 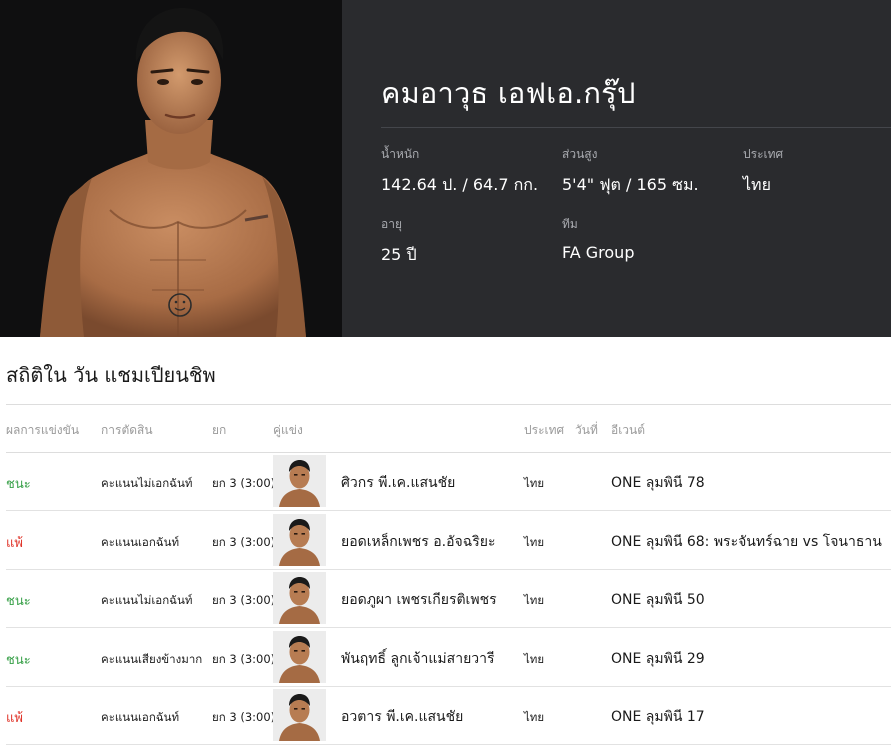 I want to click on attribute-label: ส่วนสูง, so click(x=580, y=154).